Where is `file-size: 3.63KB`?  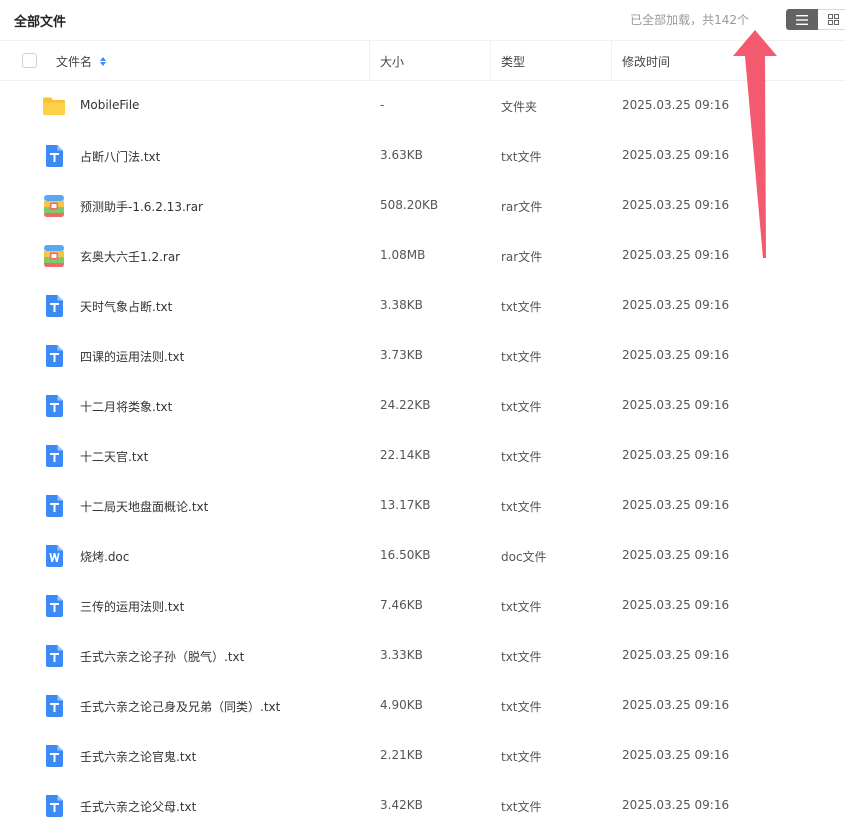
file-size: 3.63KB is located at coordinates (401, 155).